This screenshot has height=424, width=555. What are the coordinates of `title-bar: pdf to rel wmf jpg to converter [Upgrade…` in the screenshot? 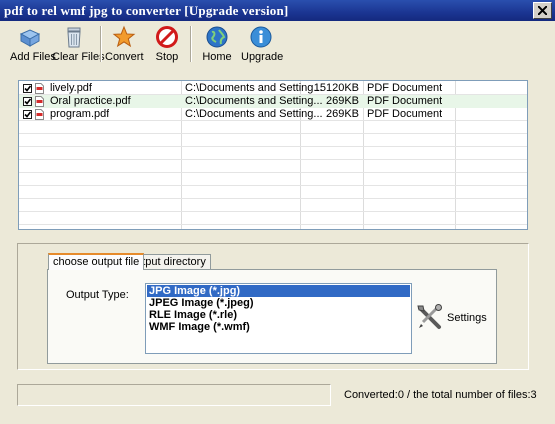 It's located at (277, 10).